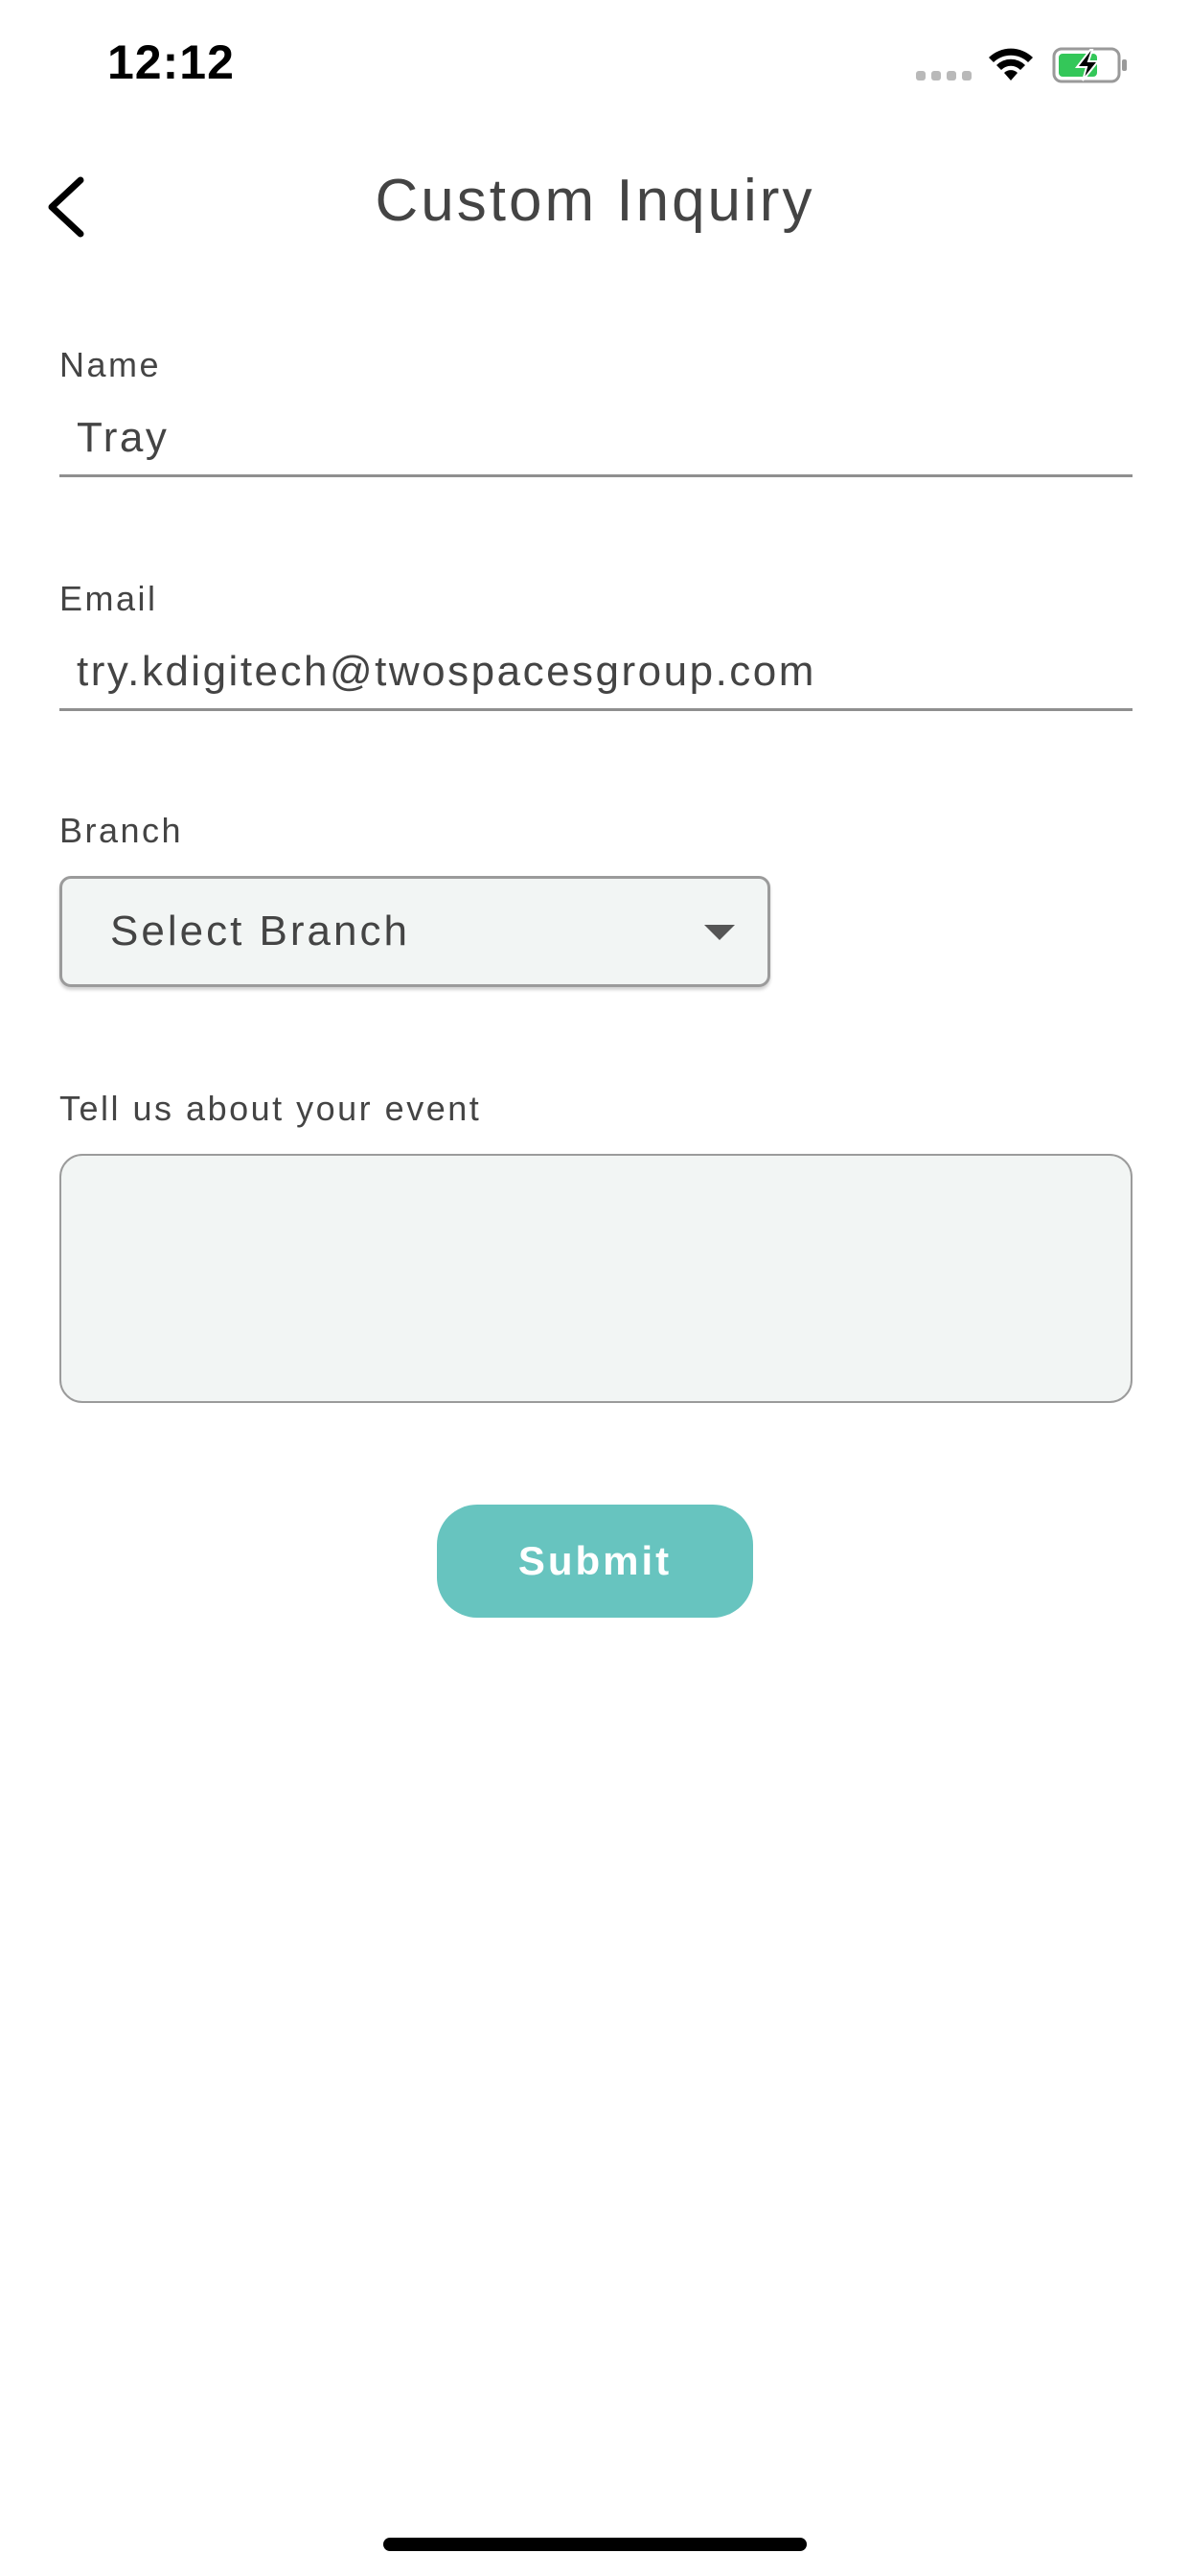  I want to click on branch-select-value: Select Branch, so click(260, 931).